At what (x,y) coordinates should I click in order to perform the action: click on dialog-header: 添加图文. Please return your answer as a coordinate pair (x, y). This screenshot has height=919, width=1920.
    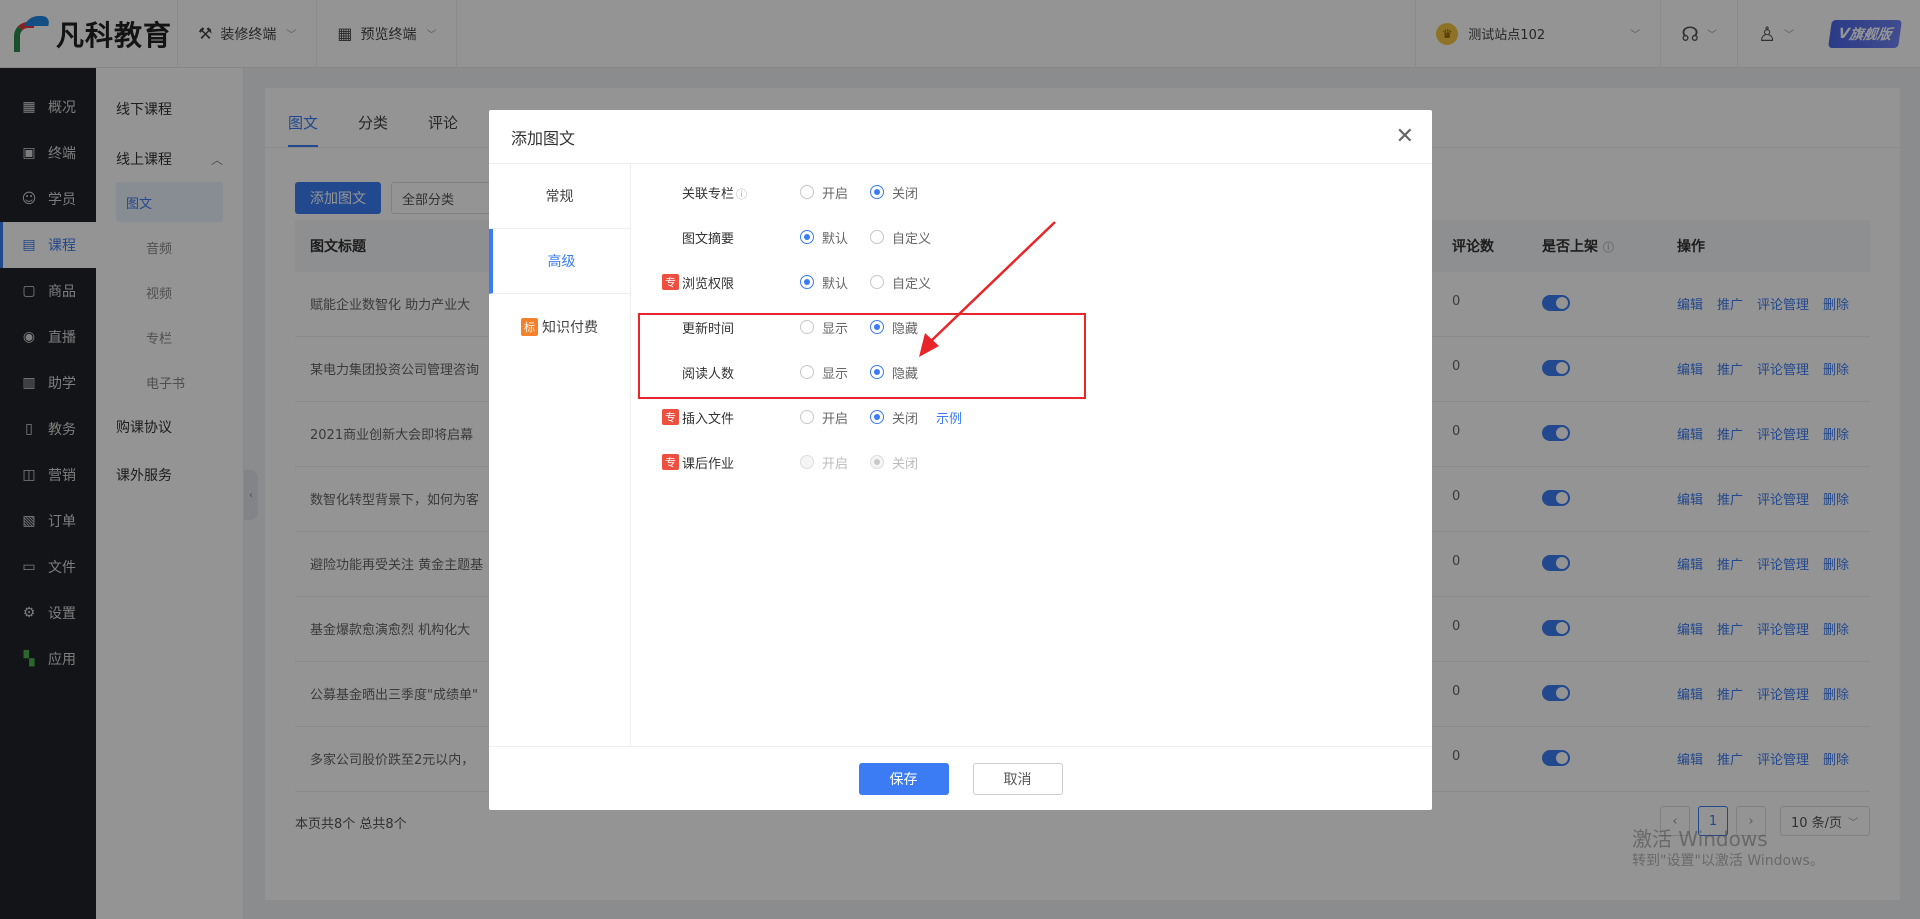
    Looking at the image, I should click on (960, 137).